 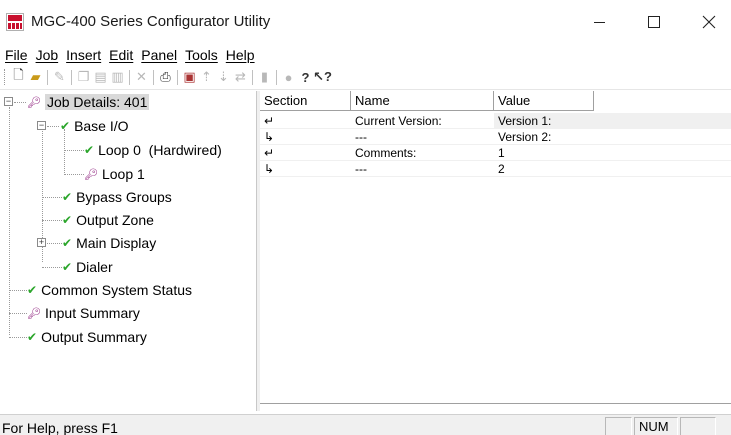 I want to click on tree-item-loop-1: 🔑︎ Loop 1, so click(x=114, y=174).